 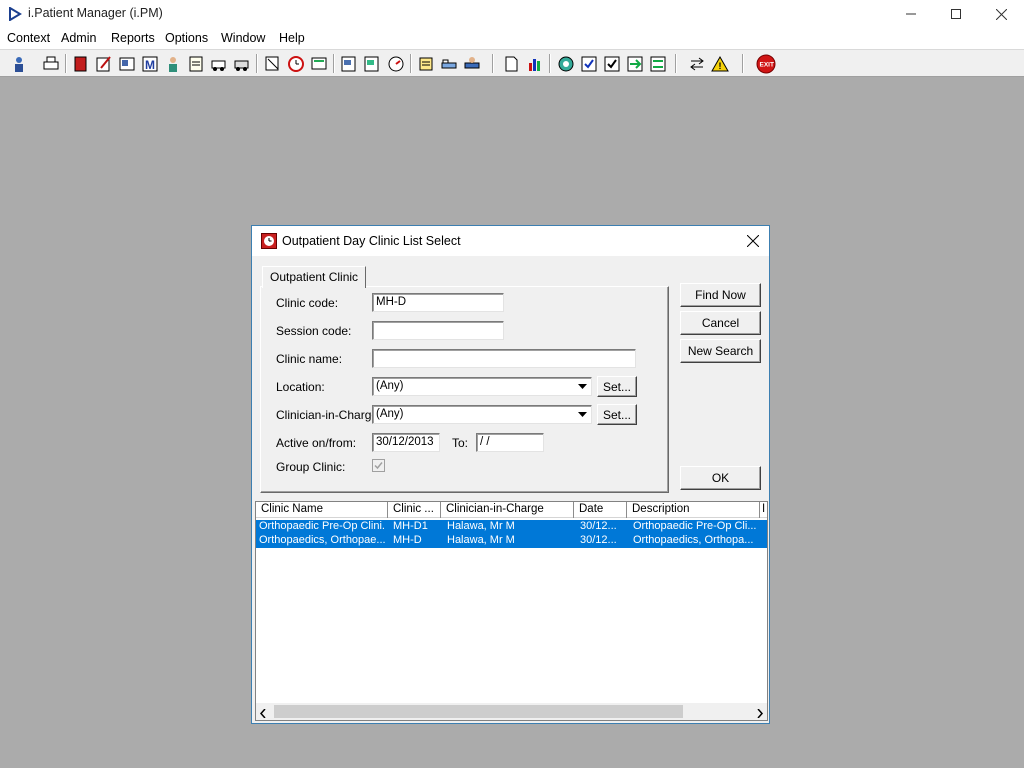 I want to click on clinician-select: (Any), so click(x=482, y=414).